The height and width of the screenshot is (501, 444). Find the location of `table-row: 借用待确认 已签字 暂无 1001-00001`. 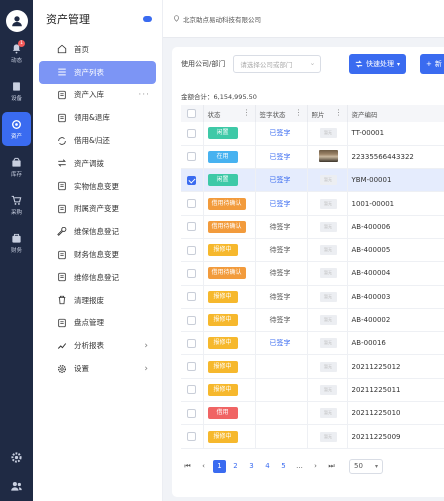

table-row: 借用待确认 已签字 暂无 1001-00001 is located at coordinates (312, 203).